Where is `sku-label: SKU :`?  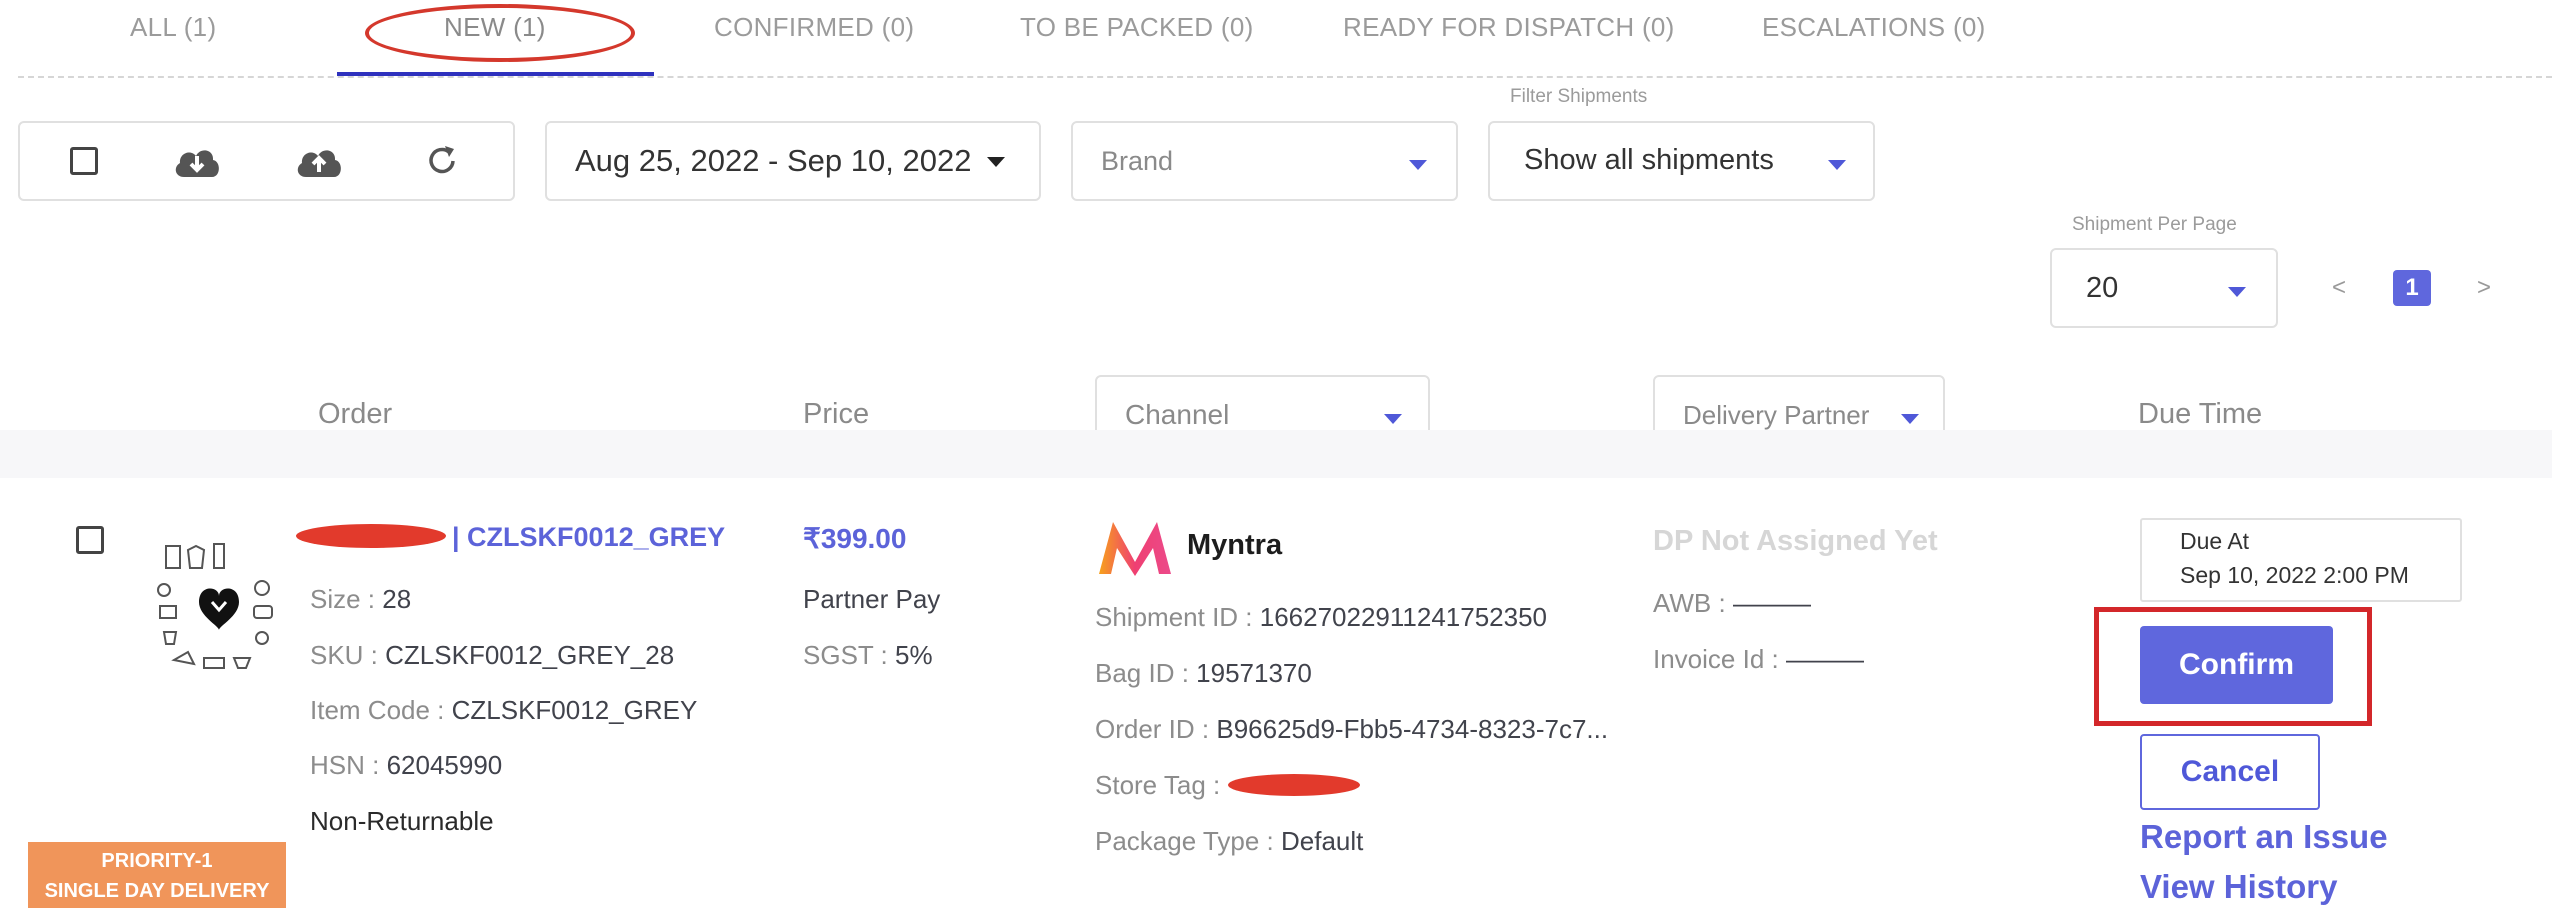 sku-label: SKU : is located at coordinates (348, 655).